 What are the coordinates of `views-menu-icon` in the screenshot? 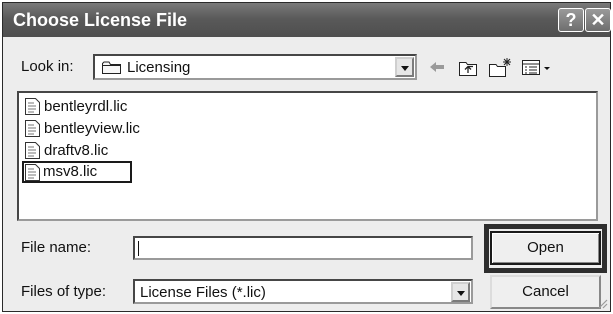 It's located at (536, 67).